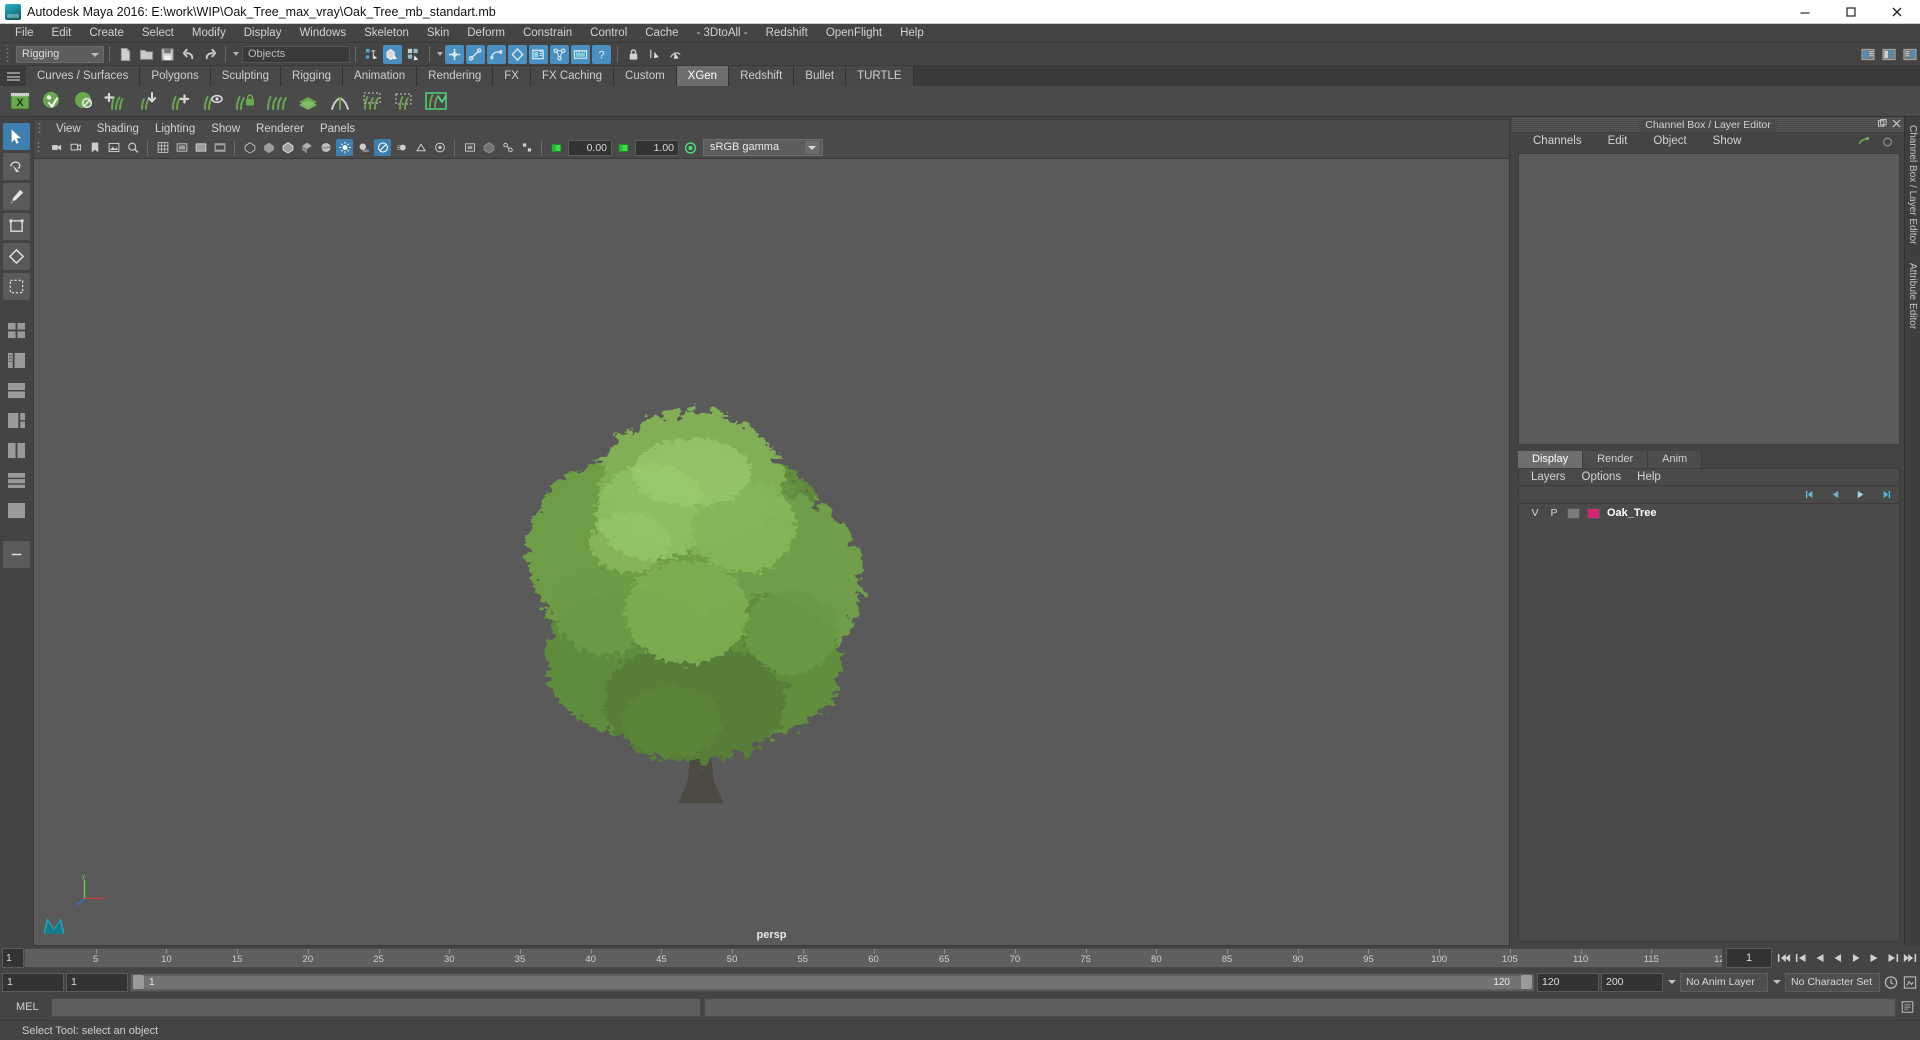  What do you see at coordinates (1526, 982) in the screenshot?
I see `range-end-grip` at bounding box center [1526, 982].